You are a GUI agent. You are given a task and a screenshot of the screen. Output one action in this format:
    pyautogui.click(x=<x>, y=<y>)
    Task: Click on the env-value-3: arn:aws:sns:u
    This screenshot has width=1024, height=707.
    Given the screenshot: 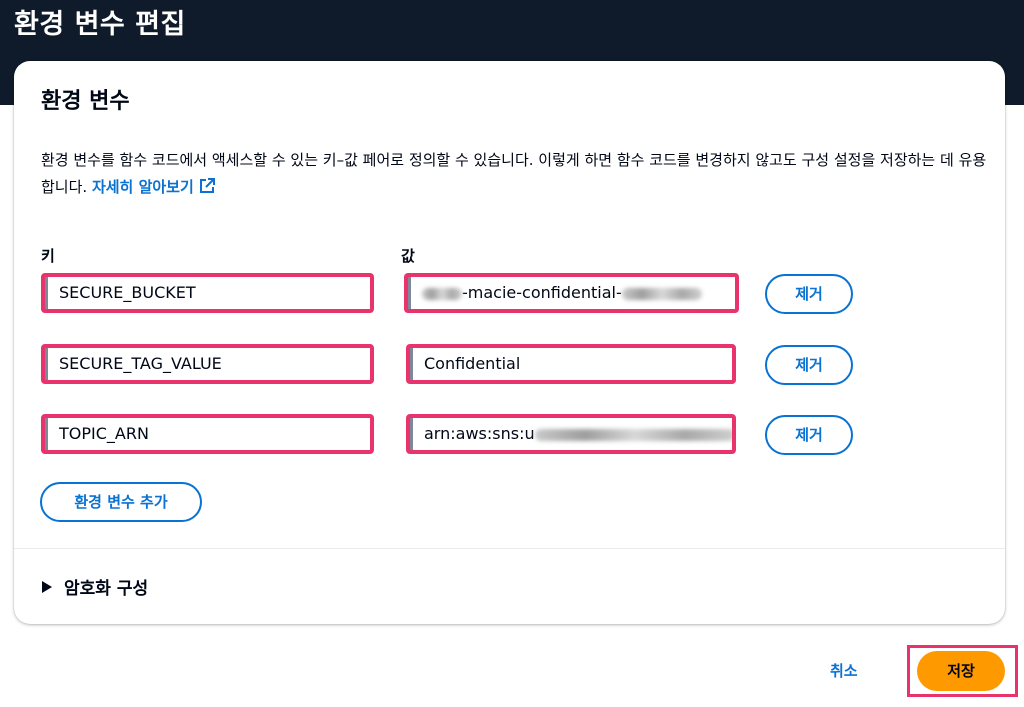 What is the action you would take?
    pyautogui.click(x=479, y=433)
    